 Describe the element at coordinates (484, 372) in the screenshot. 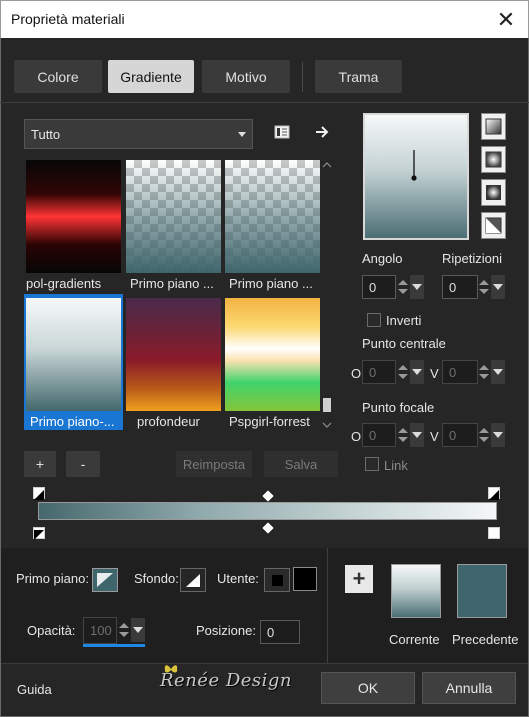

I see `center-v-spinner` at that location.